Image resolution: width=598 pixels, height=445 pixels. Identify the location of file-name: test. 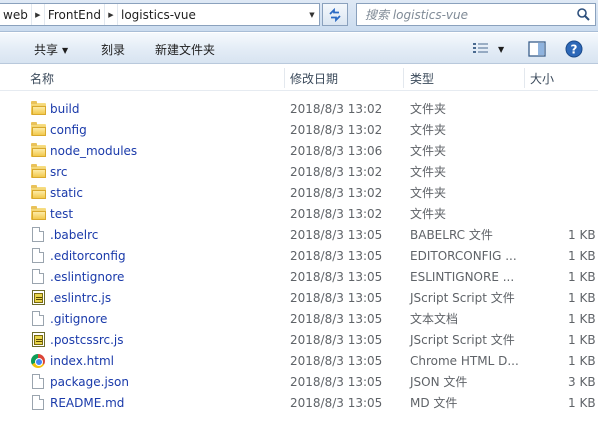
(61, 213).